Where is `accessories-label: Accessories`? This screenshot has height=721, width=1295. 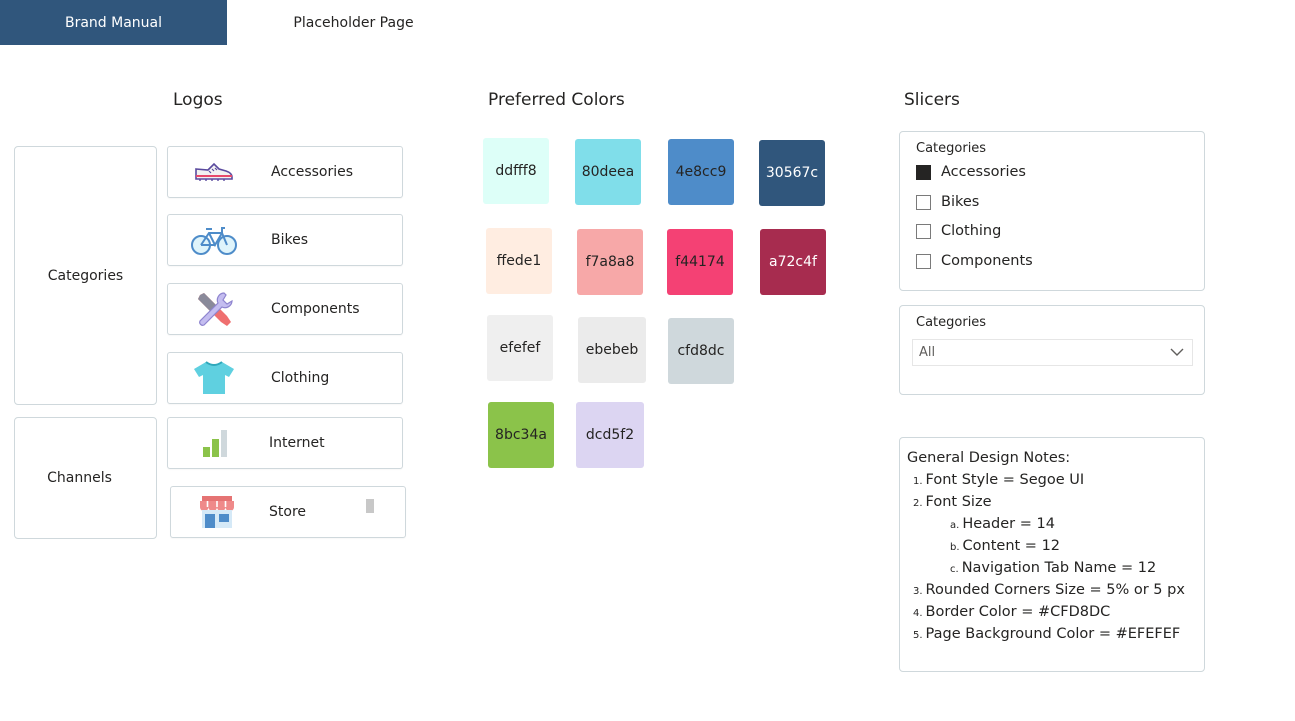 accessories-label: Accessories is located at coordinates (312, 172).